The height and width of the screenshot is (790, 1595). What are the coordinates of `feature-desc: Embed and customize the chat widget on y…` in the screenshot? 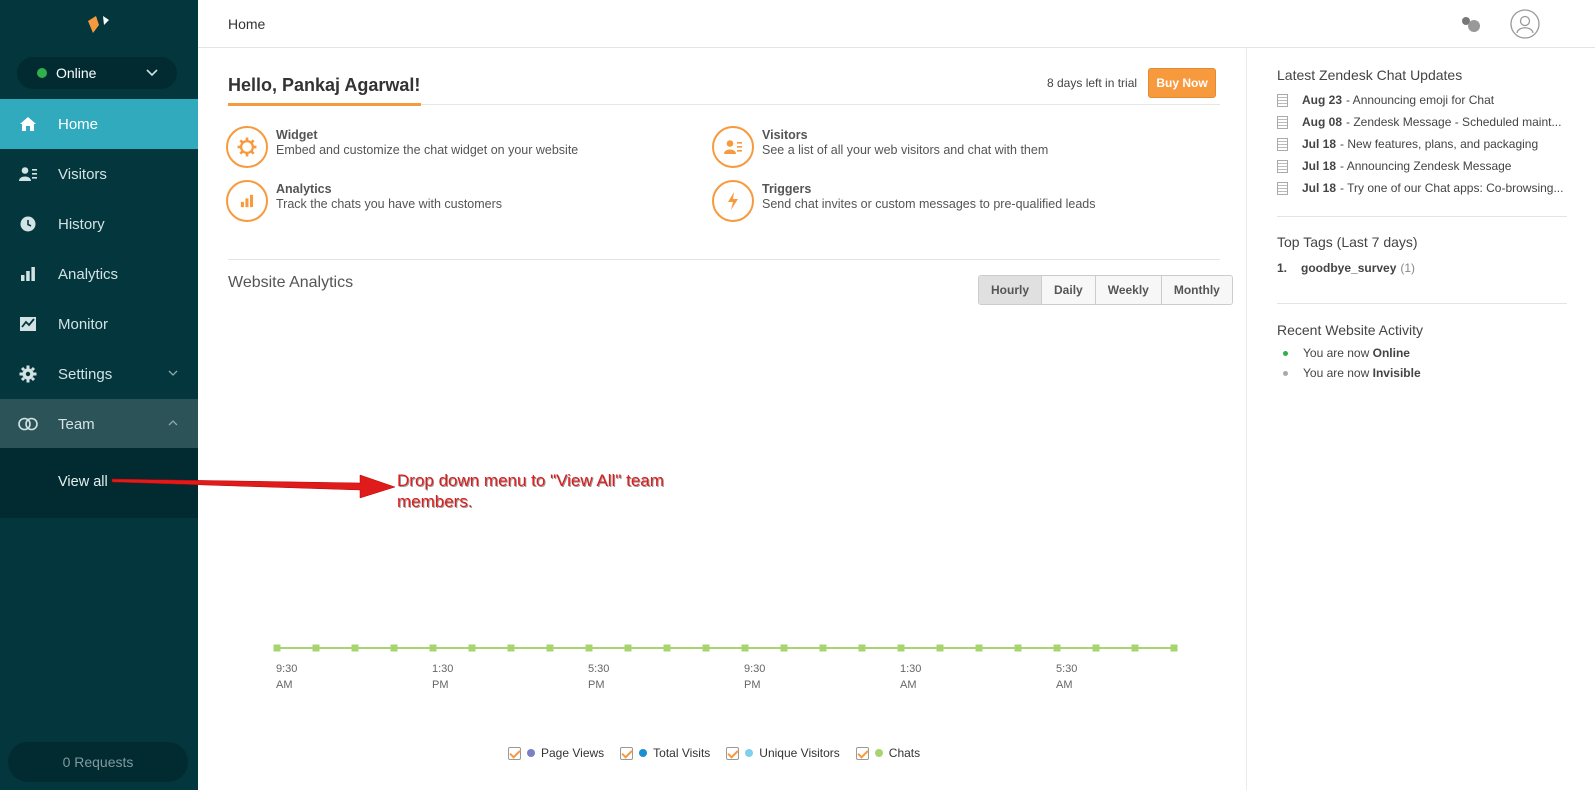 It's located at (427, 150).